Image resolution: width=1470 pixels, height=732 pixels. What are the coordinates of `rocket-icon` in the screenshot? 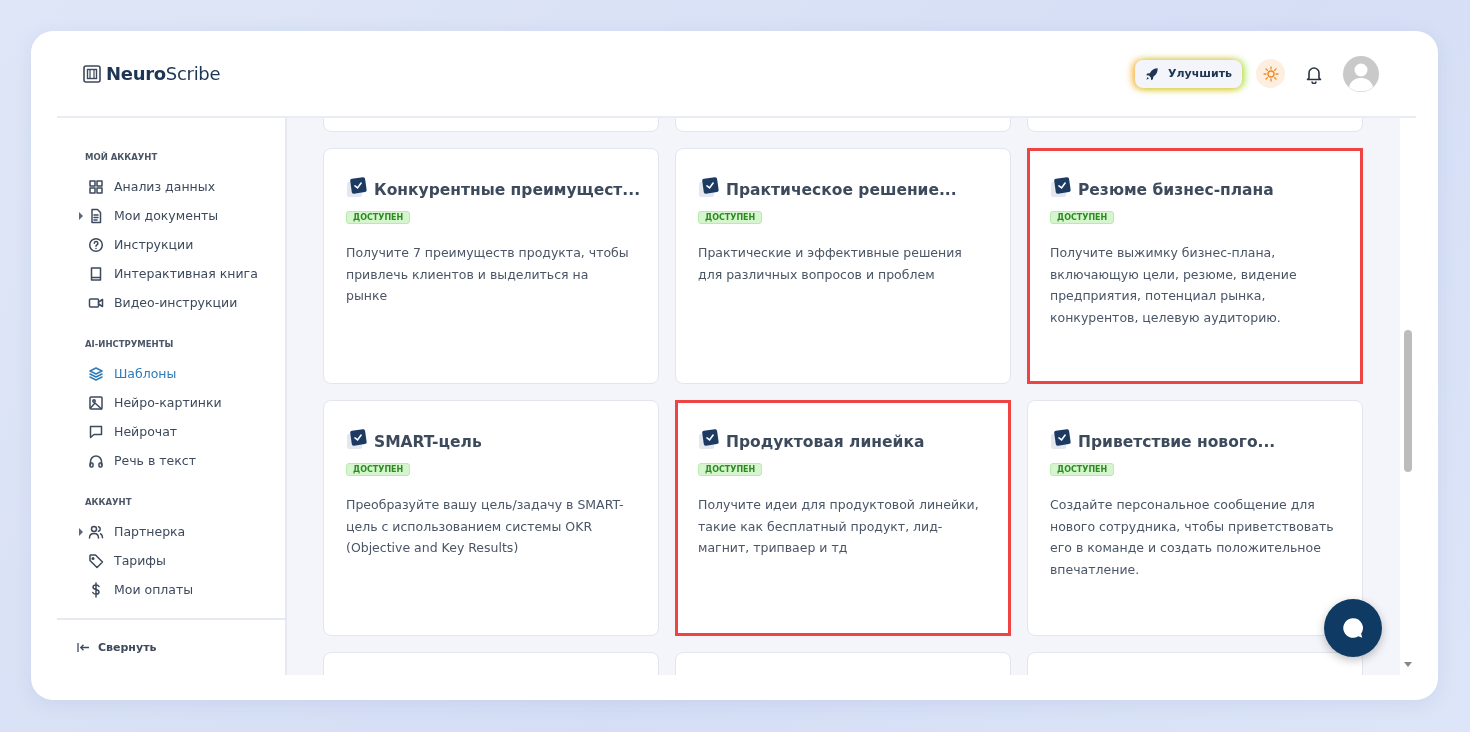 It's located at (1152, 73).